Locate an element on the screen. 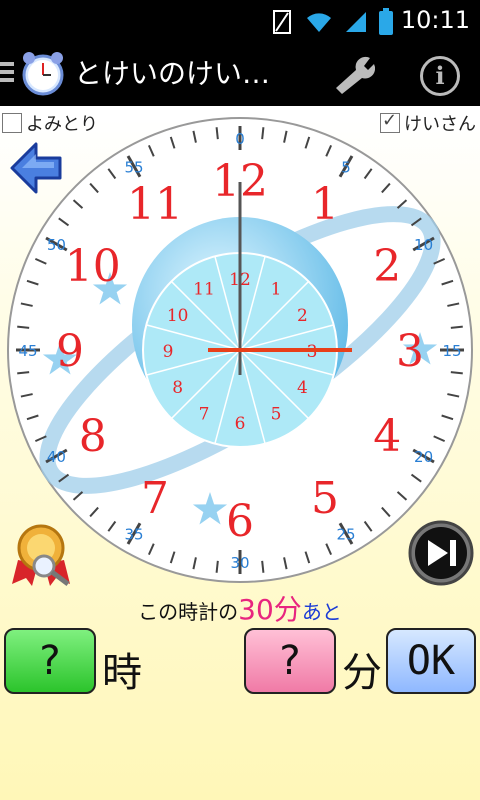  minute-label: 35 is located at coordinates (133, 535).